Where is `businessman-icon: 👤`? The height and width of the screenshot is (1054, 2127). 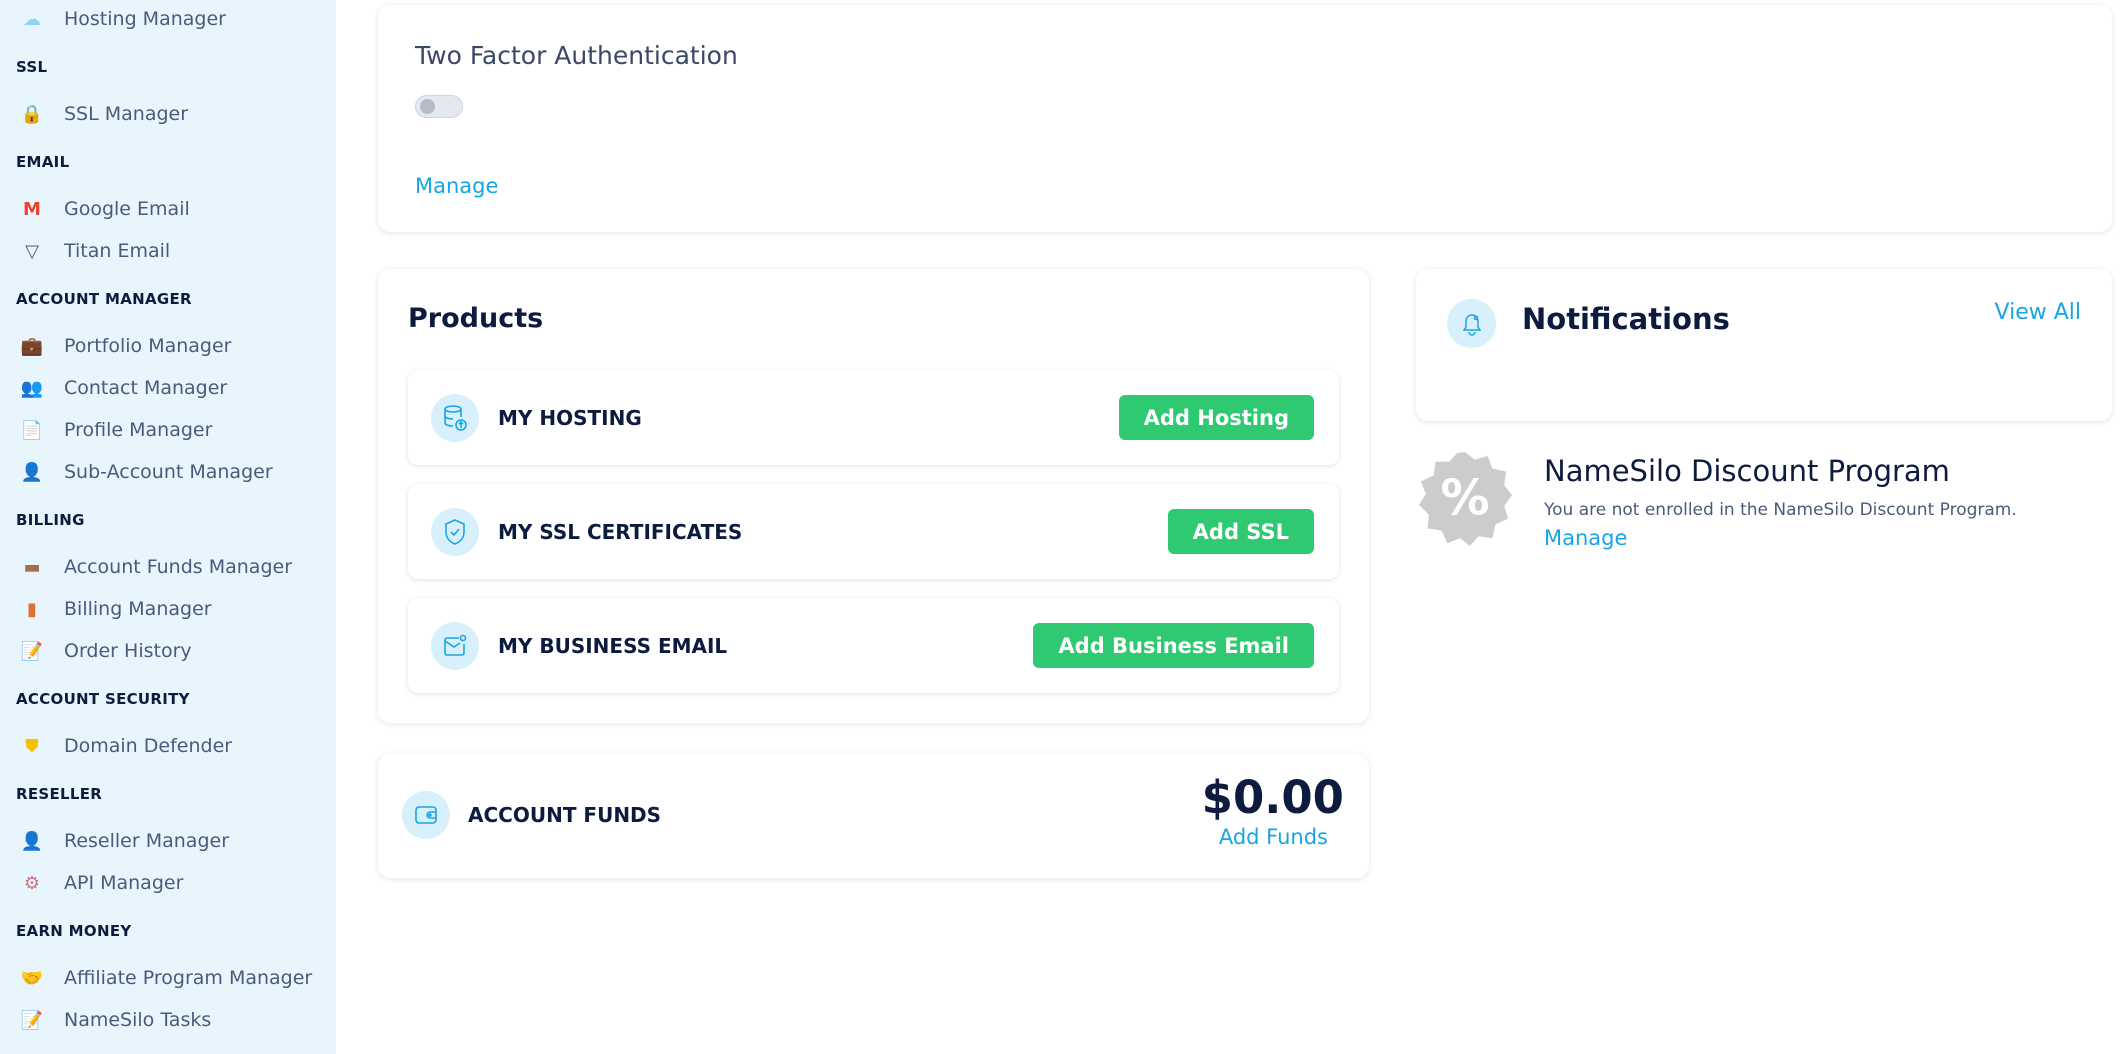 businessman-icon: 👤 is located at coordinates (32, 841).